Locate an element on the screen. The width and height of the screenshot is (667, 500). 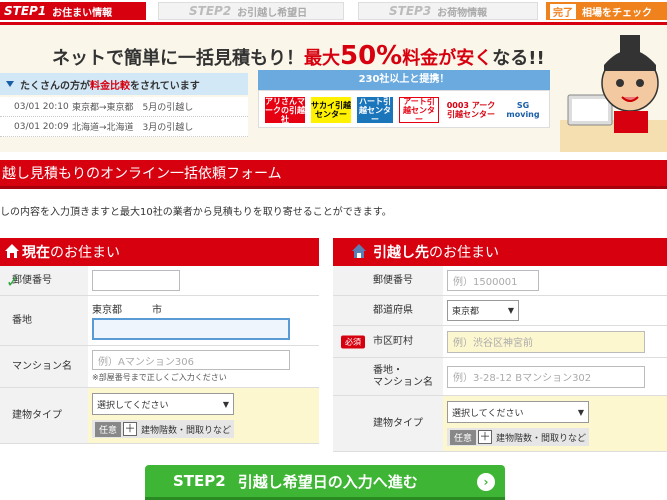
dest-pref-row: 都道府県 東京都 ▼ is located at coordinates (500, 311).